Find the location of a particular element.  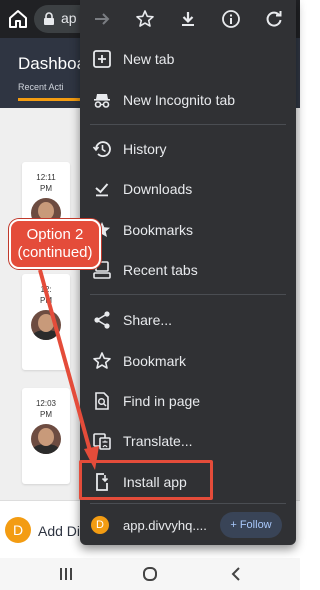

menu-item-label: Downloads is located at coordinates (158, 189).